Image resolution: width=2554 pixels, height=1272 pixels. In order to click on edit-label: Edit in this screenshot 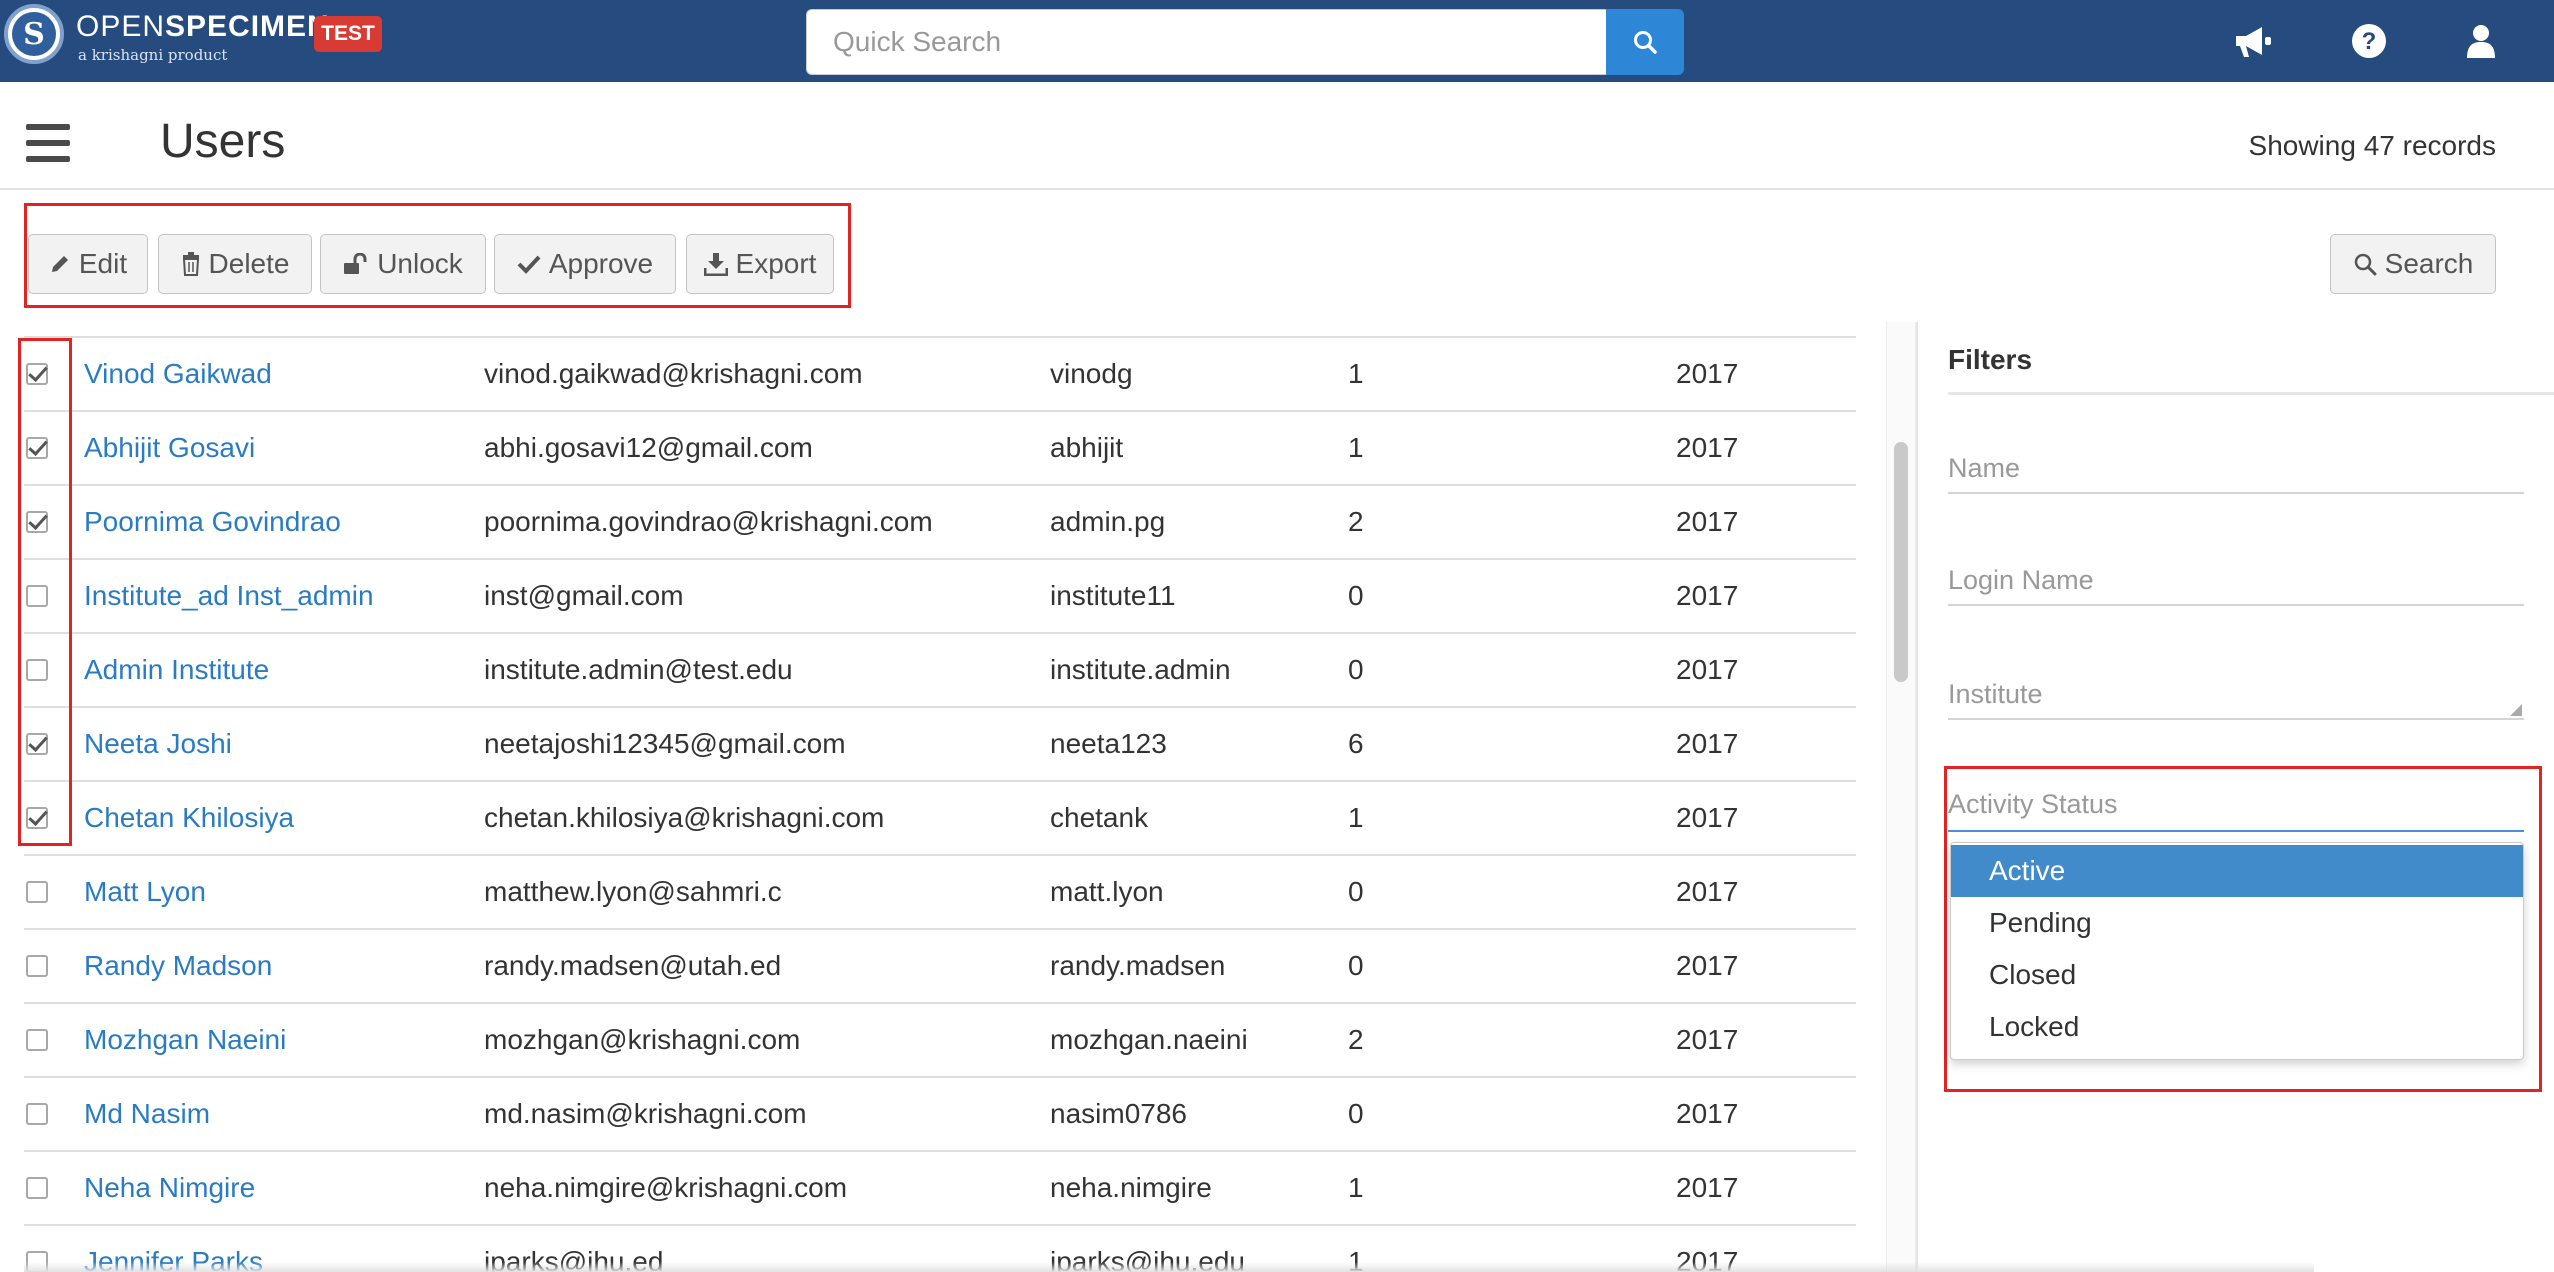, I will do `click(103, 263)`.